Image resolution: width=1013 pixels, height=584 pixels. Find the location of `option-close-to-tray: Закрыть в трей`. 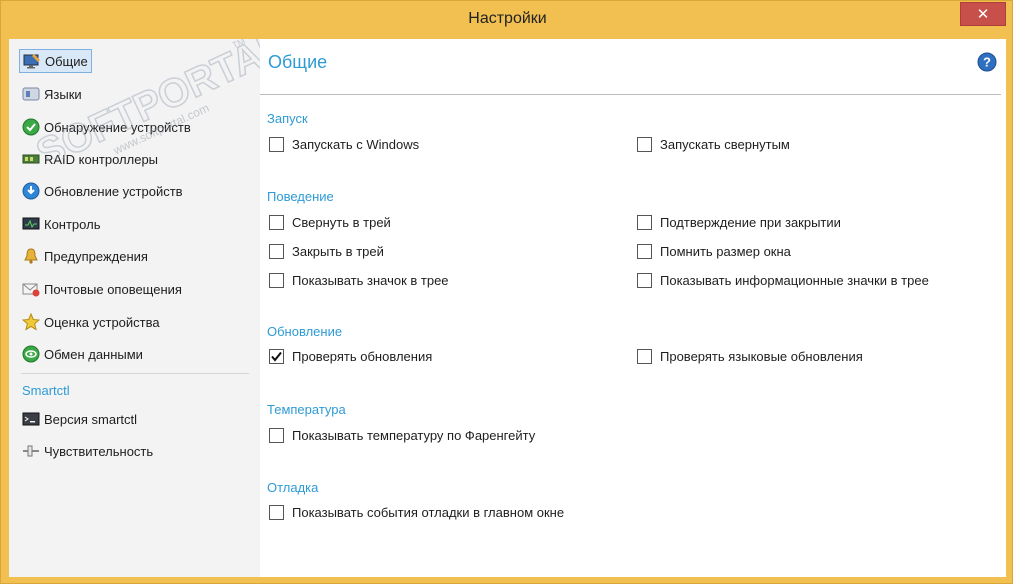

option-close-to-tray: Закрыть в трей is located at coordinates (326, 251).